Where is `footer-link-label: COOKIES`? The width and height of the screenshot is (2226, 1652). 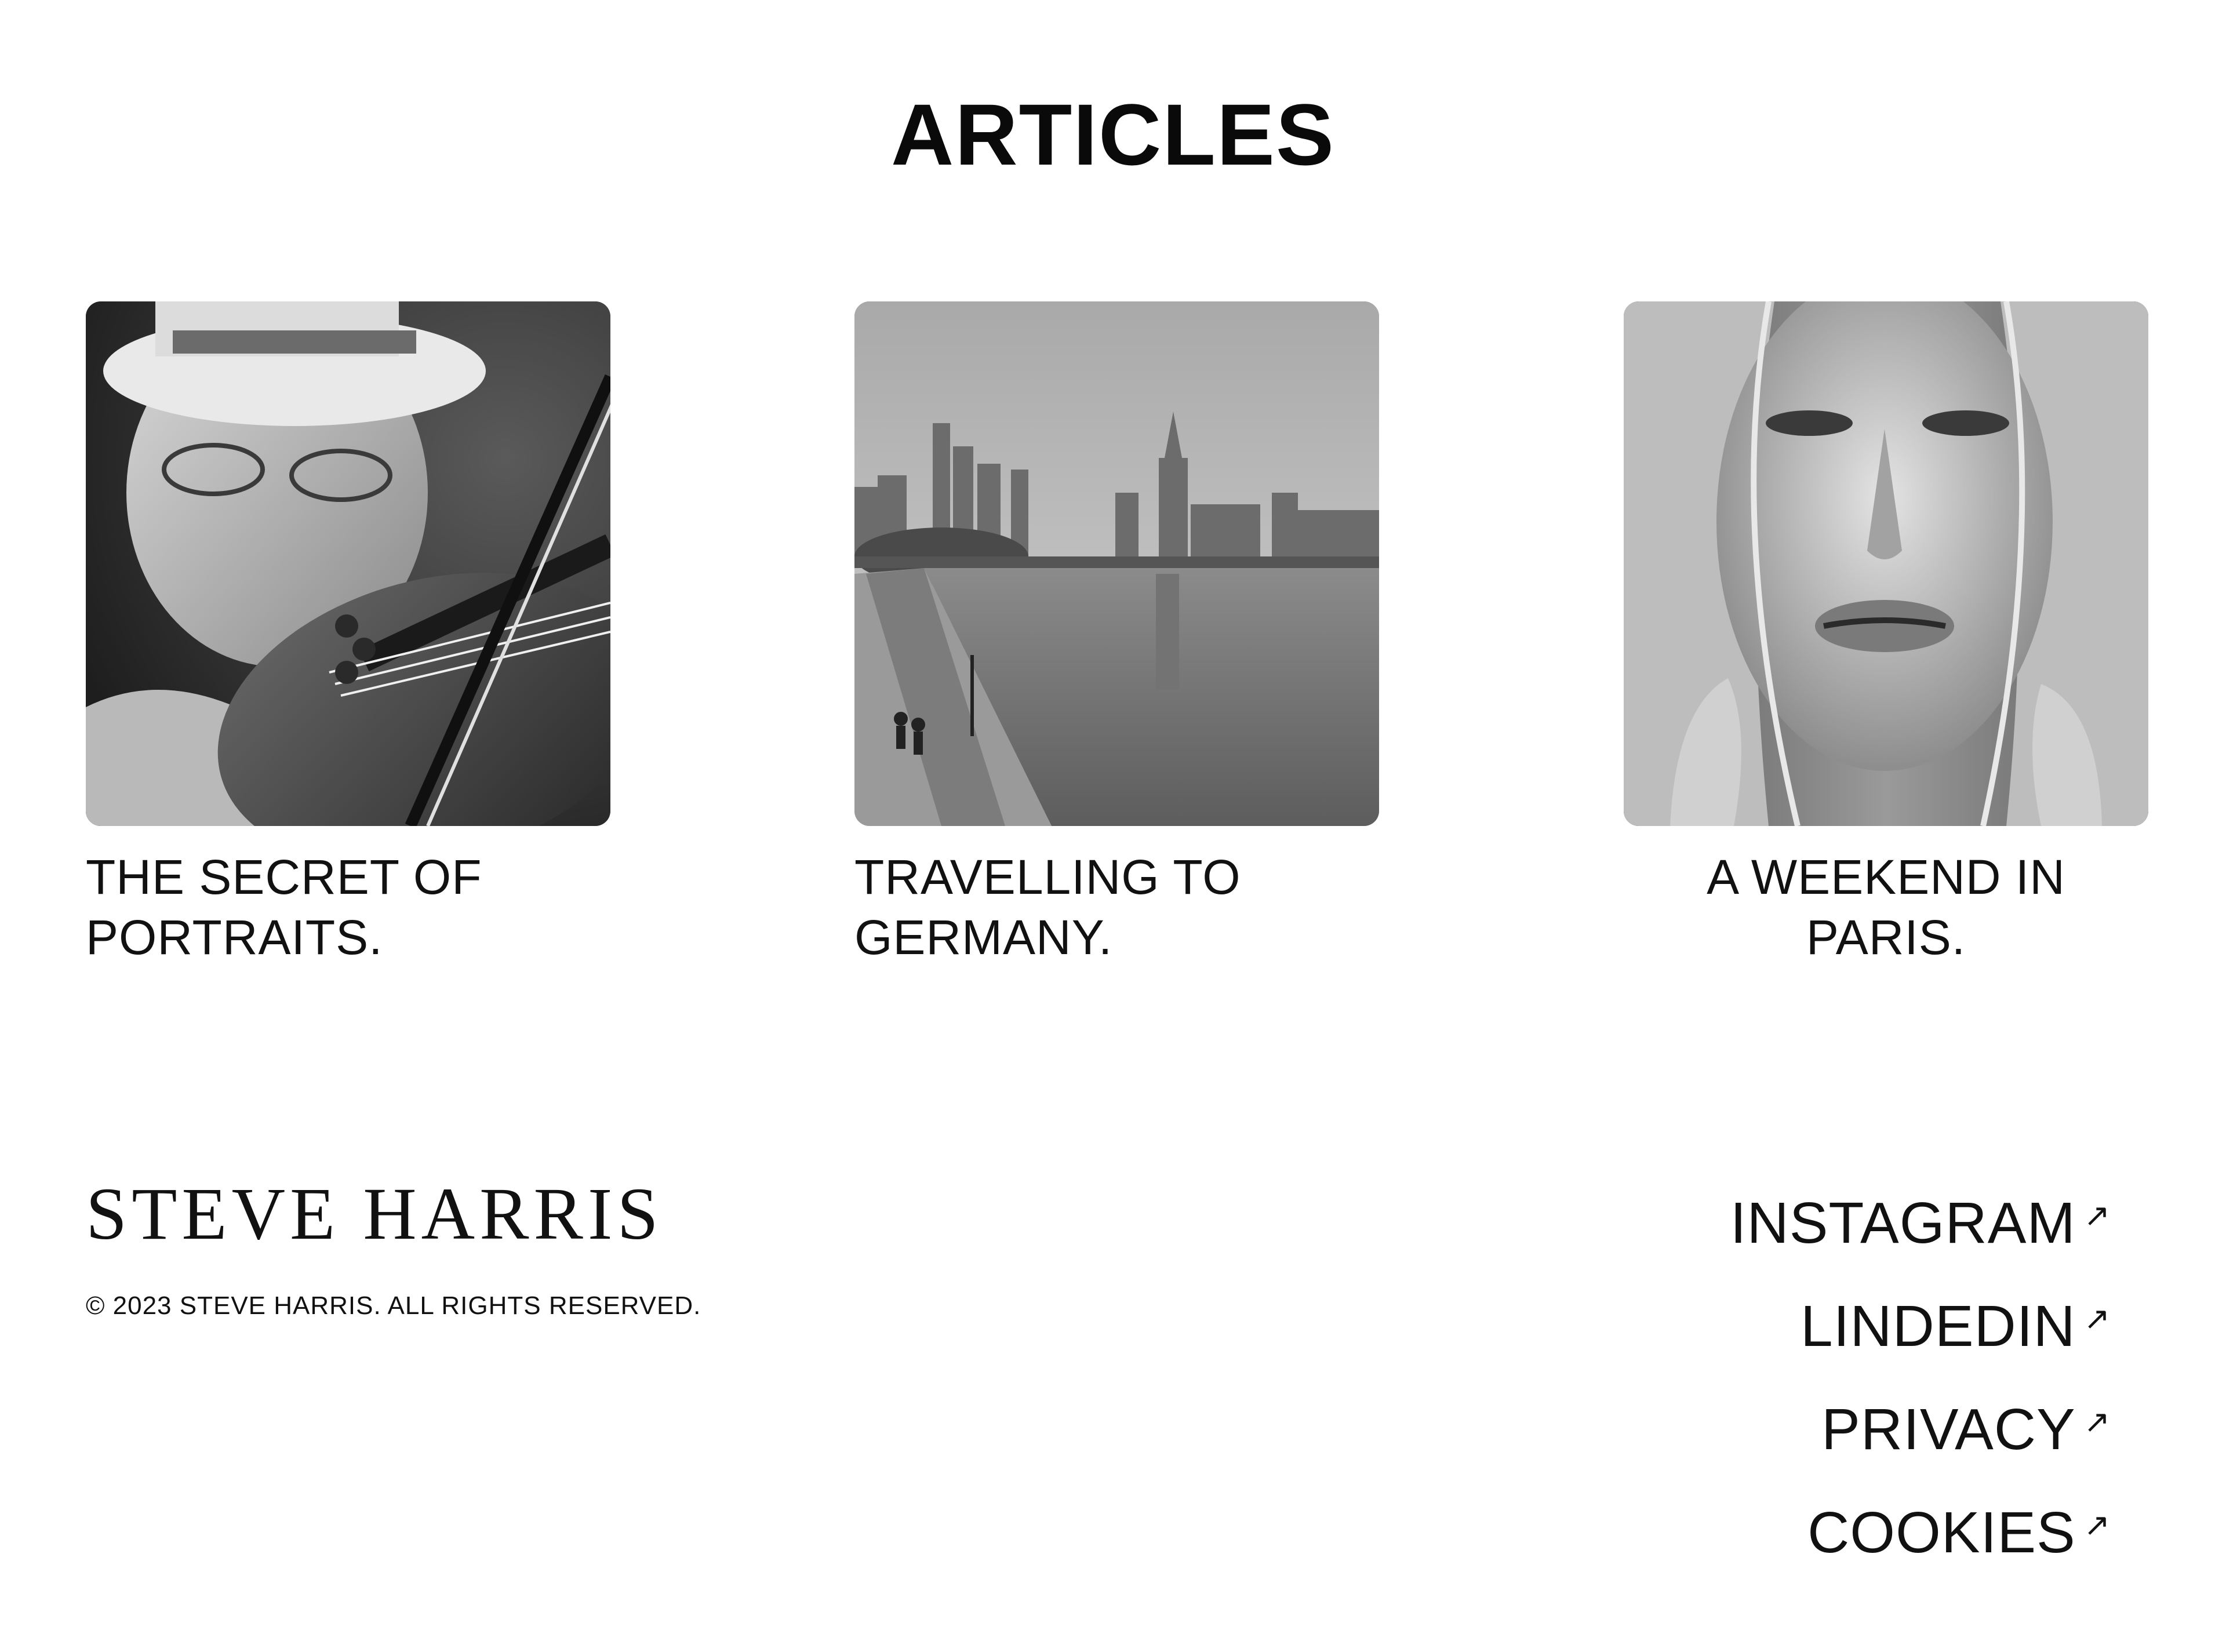
footer-link-label: COOKIES is located at coordinates (1942, 1532).